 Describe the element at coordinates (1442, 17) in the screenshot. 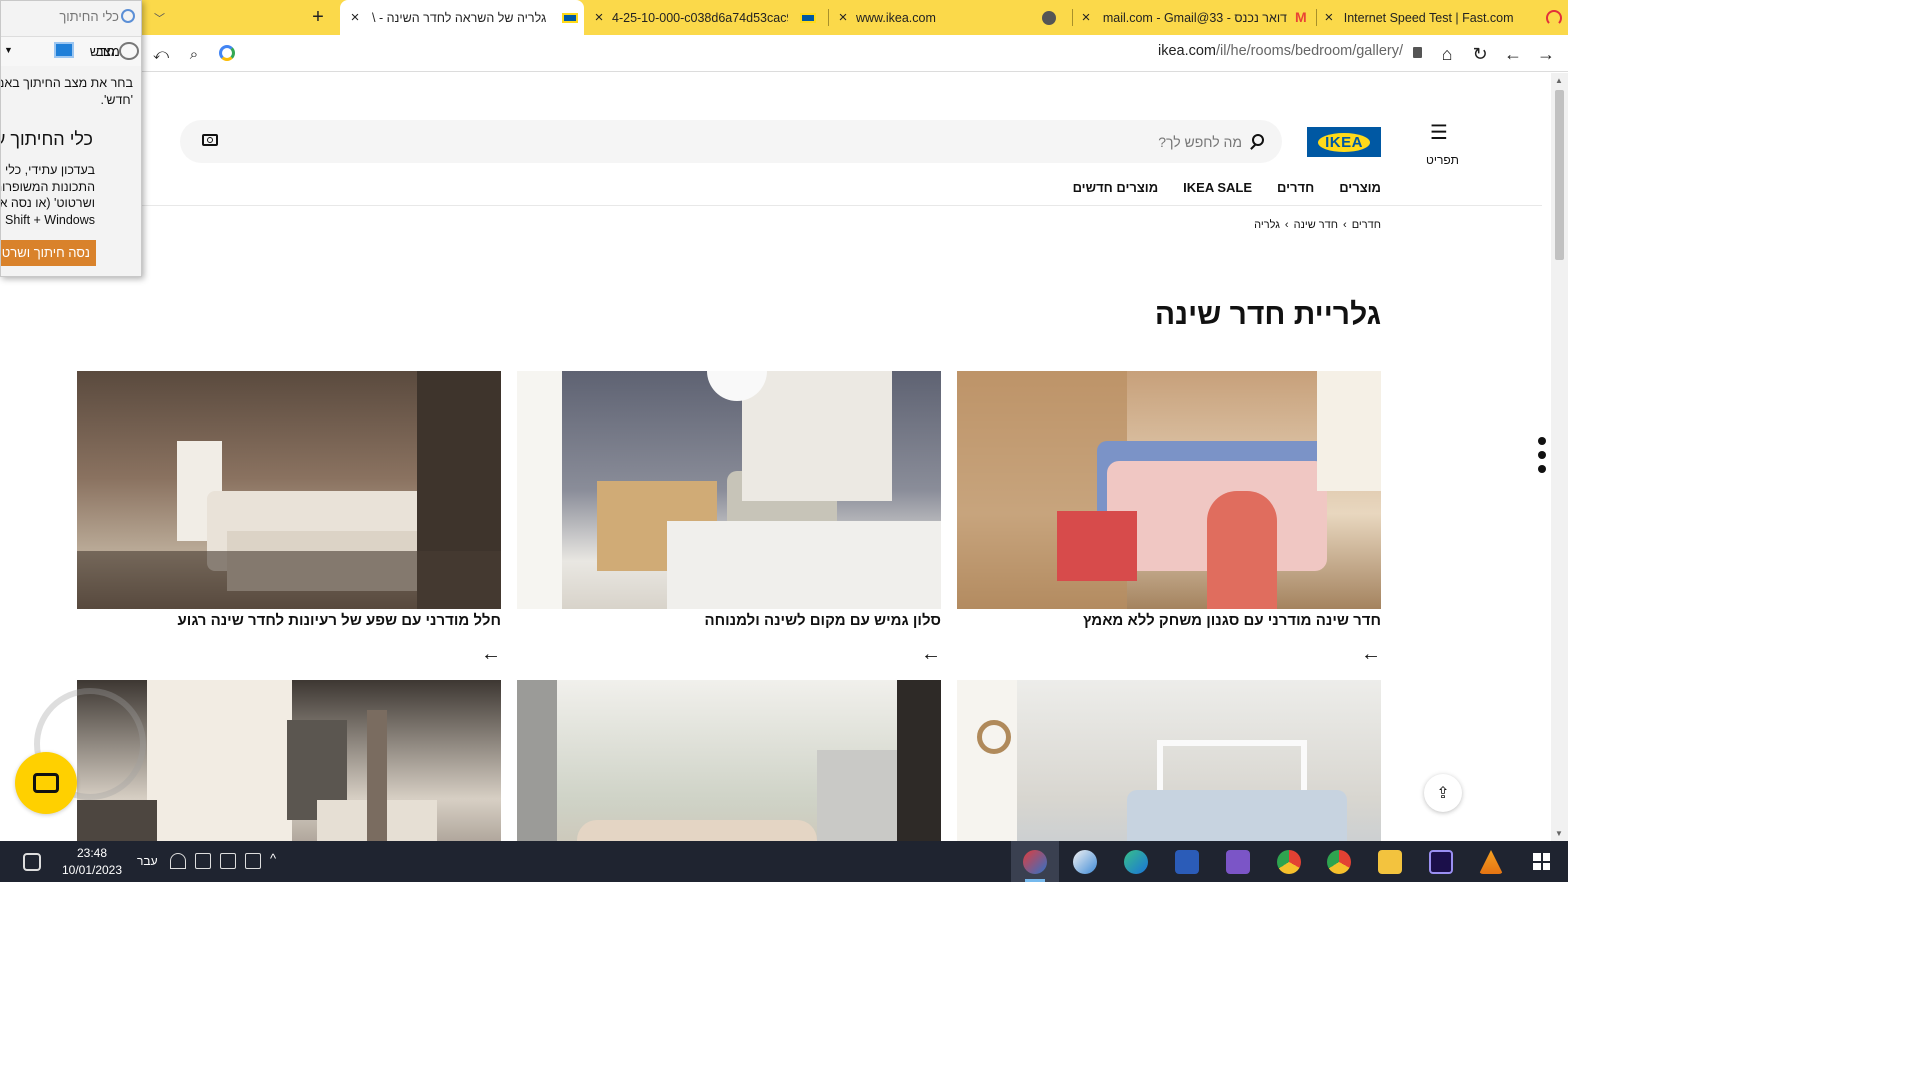

I see `tab-fast: × Internet Speed Test | Fast.com` at that location.